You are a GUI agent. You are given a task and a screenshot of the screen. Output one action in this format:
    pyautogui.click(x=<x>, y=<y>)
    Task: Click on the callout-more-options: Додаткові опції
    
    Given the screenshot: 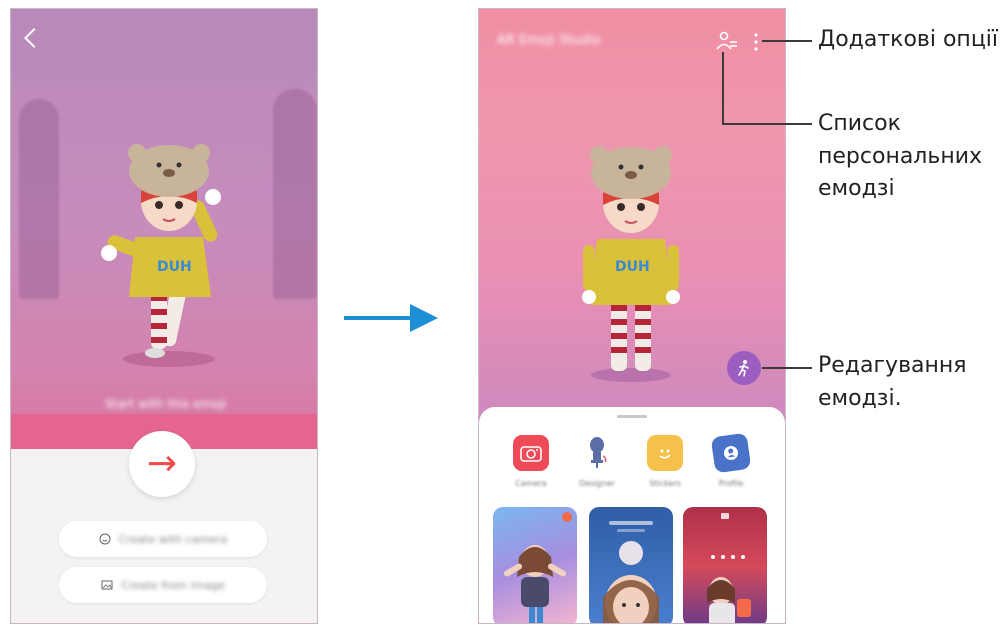 What is the action you would take?
    pyautogui.click(x=908, y=39)
    